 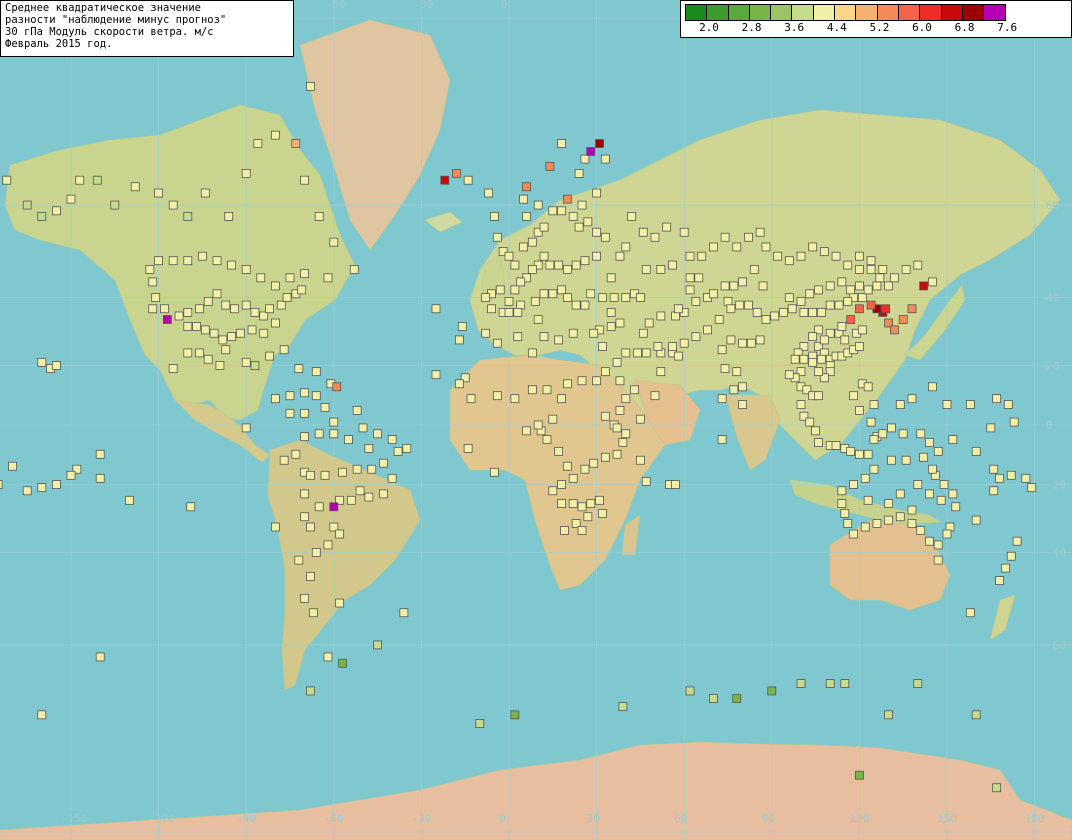 I want to click on legend-swatches, so click(x=846, y=12).